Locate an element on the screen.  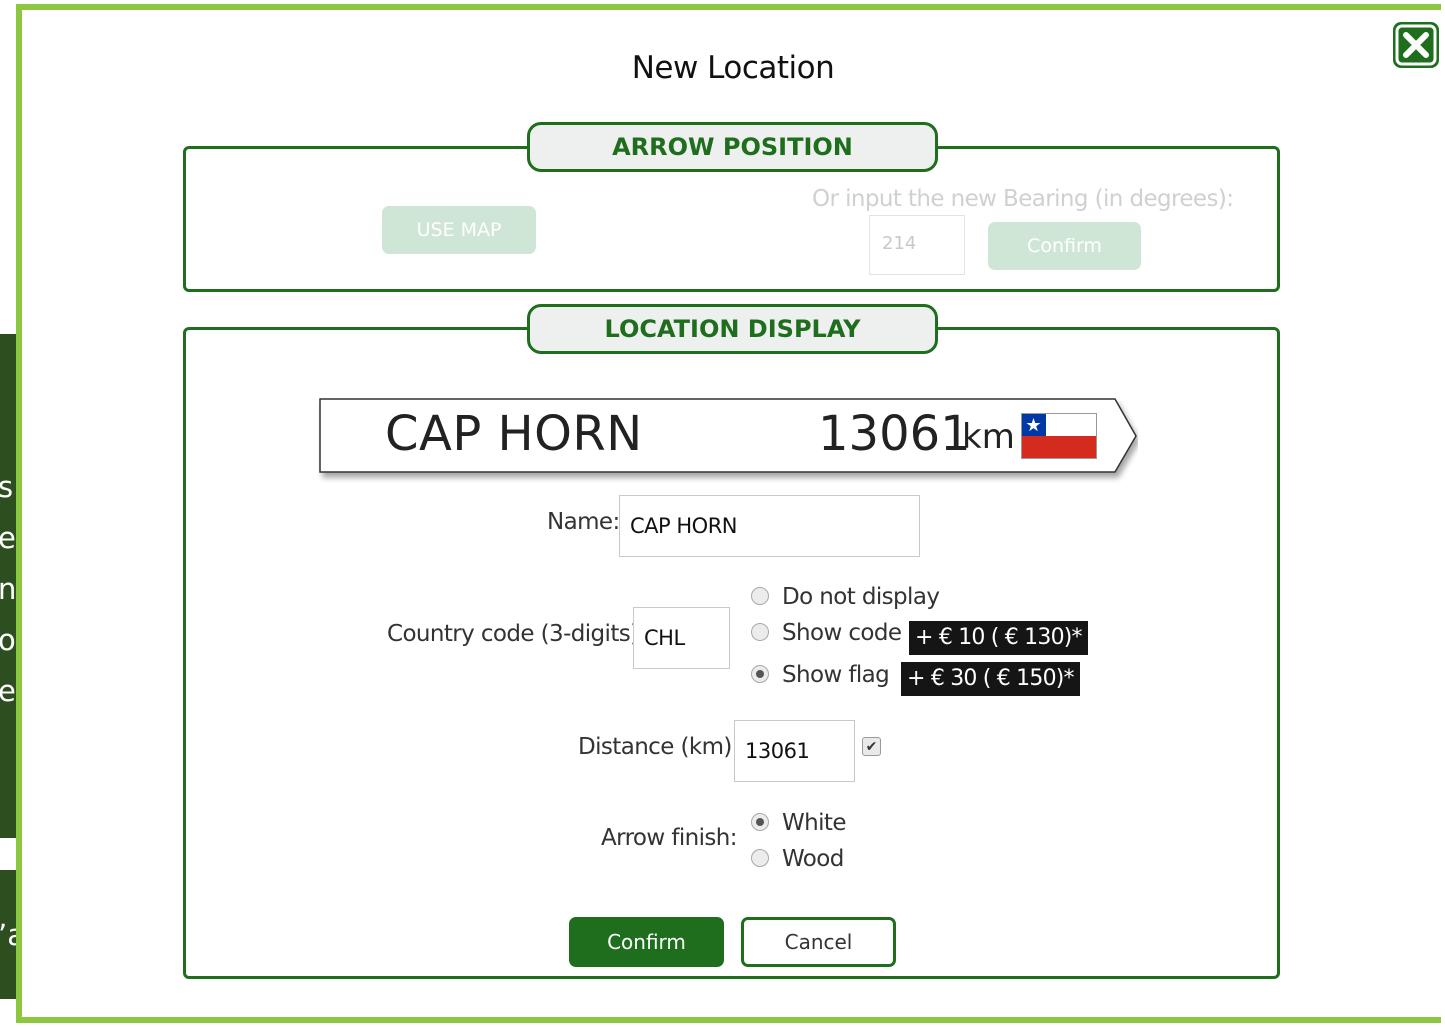
modal-title: New Location is located at coordinates (733, 68).